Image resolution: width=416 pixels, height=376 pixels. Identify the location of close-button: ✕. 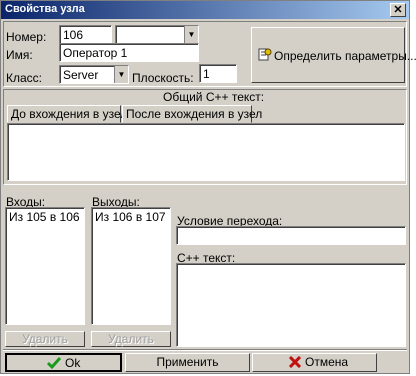
(398, 10).